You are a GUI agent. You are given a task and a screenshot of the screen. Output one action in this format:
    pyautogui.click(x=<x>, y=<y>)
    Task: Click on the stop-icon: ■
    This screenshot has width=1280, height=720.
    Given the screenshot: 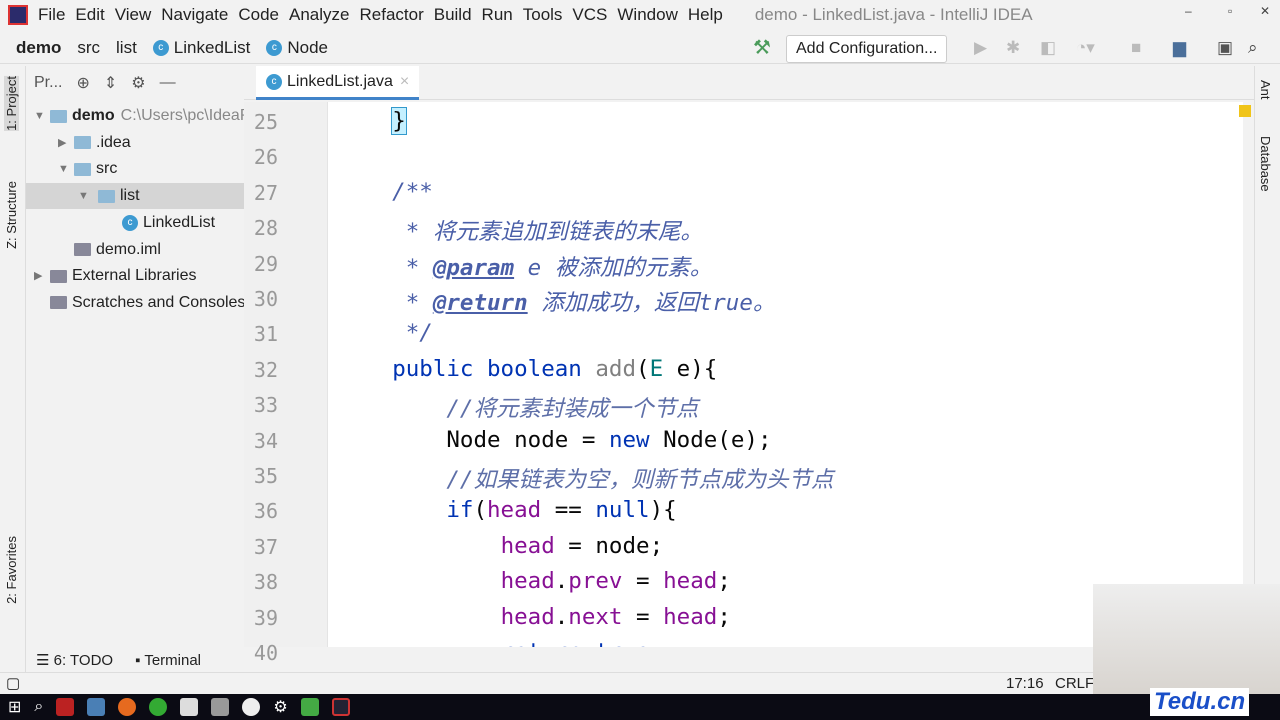 What is the action you would take?
    pyautogui.click(x=1136, y=48)
    